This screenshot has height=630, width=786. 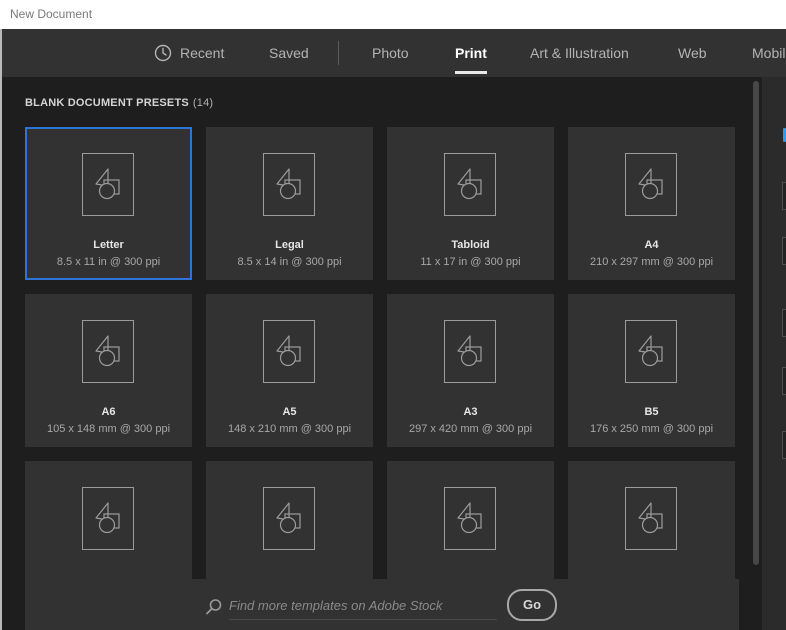 What do you see at coordinates (289, 53) in the screenshot?
I see `tab-saved: Saved` at bounding box center [289, 53].